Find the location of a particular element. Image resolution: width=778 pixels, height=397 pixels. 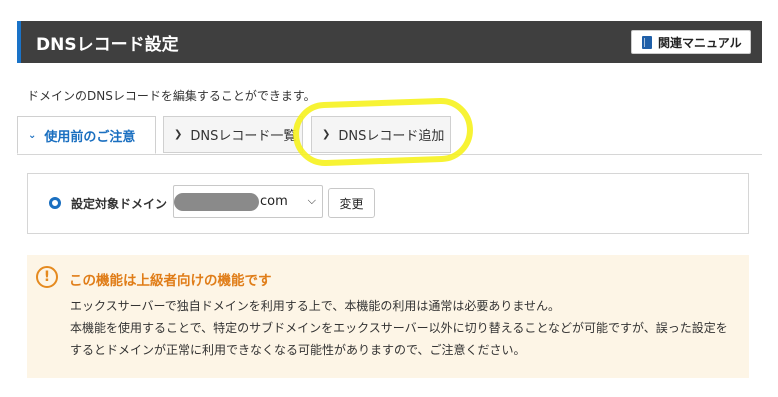

tab-precautions: ⌄ 使用前のご注意 is located at coordinates (86, 135).